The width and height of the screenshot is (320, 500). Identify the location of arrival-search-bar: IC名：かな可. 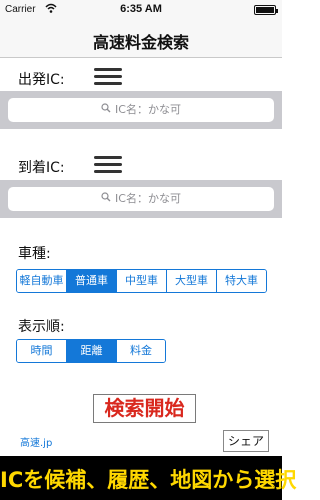
(141, 199).